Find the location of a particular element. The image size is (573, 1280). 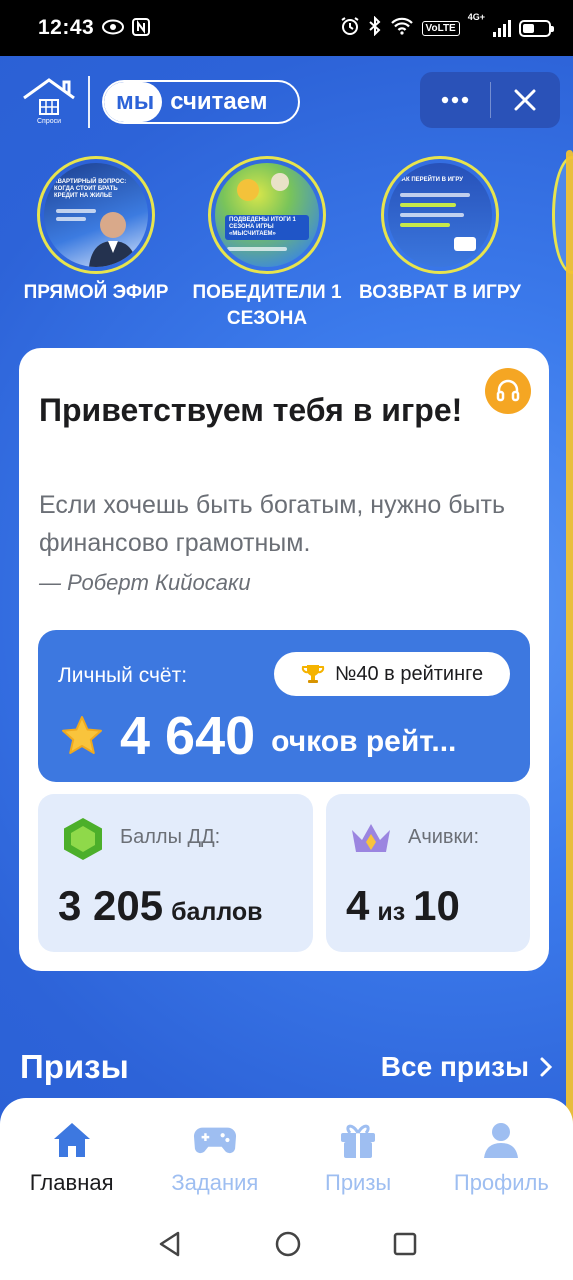

dd-value: 3 205 is located at coordinates (111, 905).